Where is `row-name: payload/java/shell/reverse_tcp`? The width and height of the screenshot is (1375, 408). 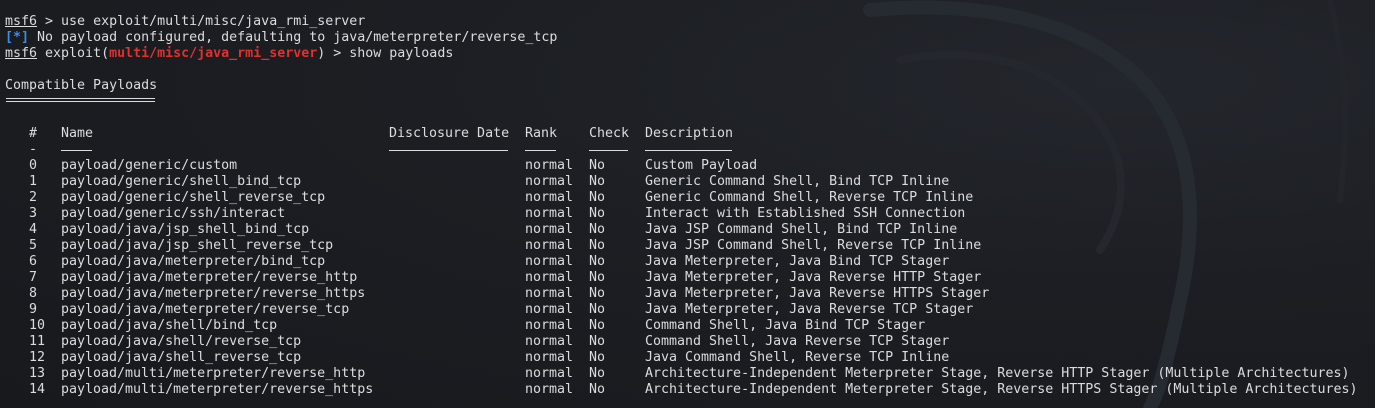
row-name: payload/java/shell/reverse_tcp is located at coordinates (181, 341).